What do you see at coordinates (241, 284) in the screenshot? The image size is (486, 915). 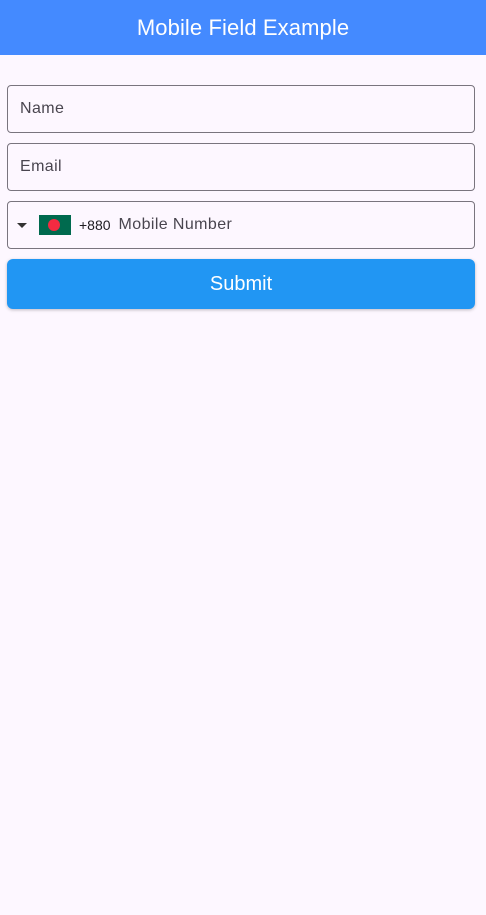 I see `submit-button: Submit` at bounding box center [241, 284].